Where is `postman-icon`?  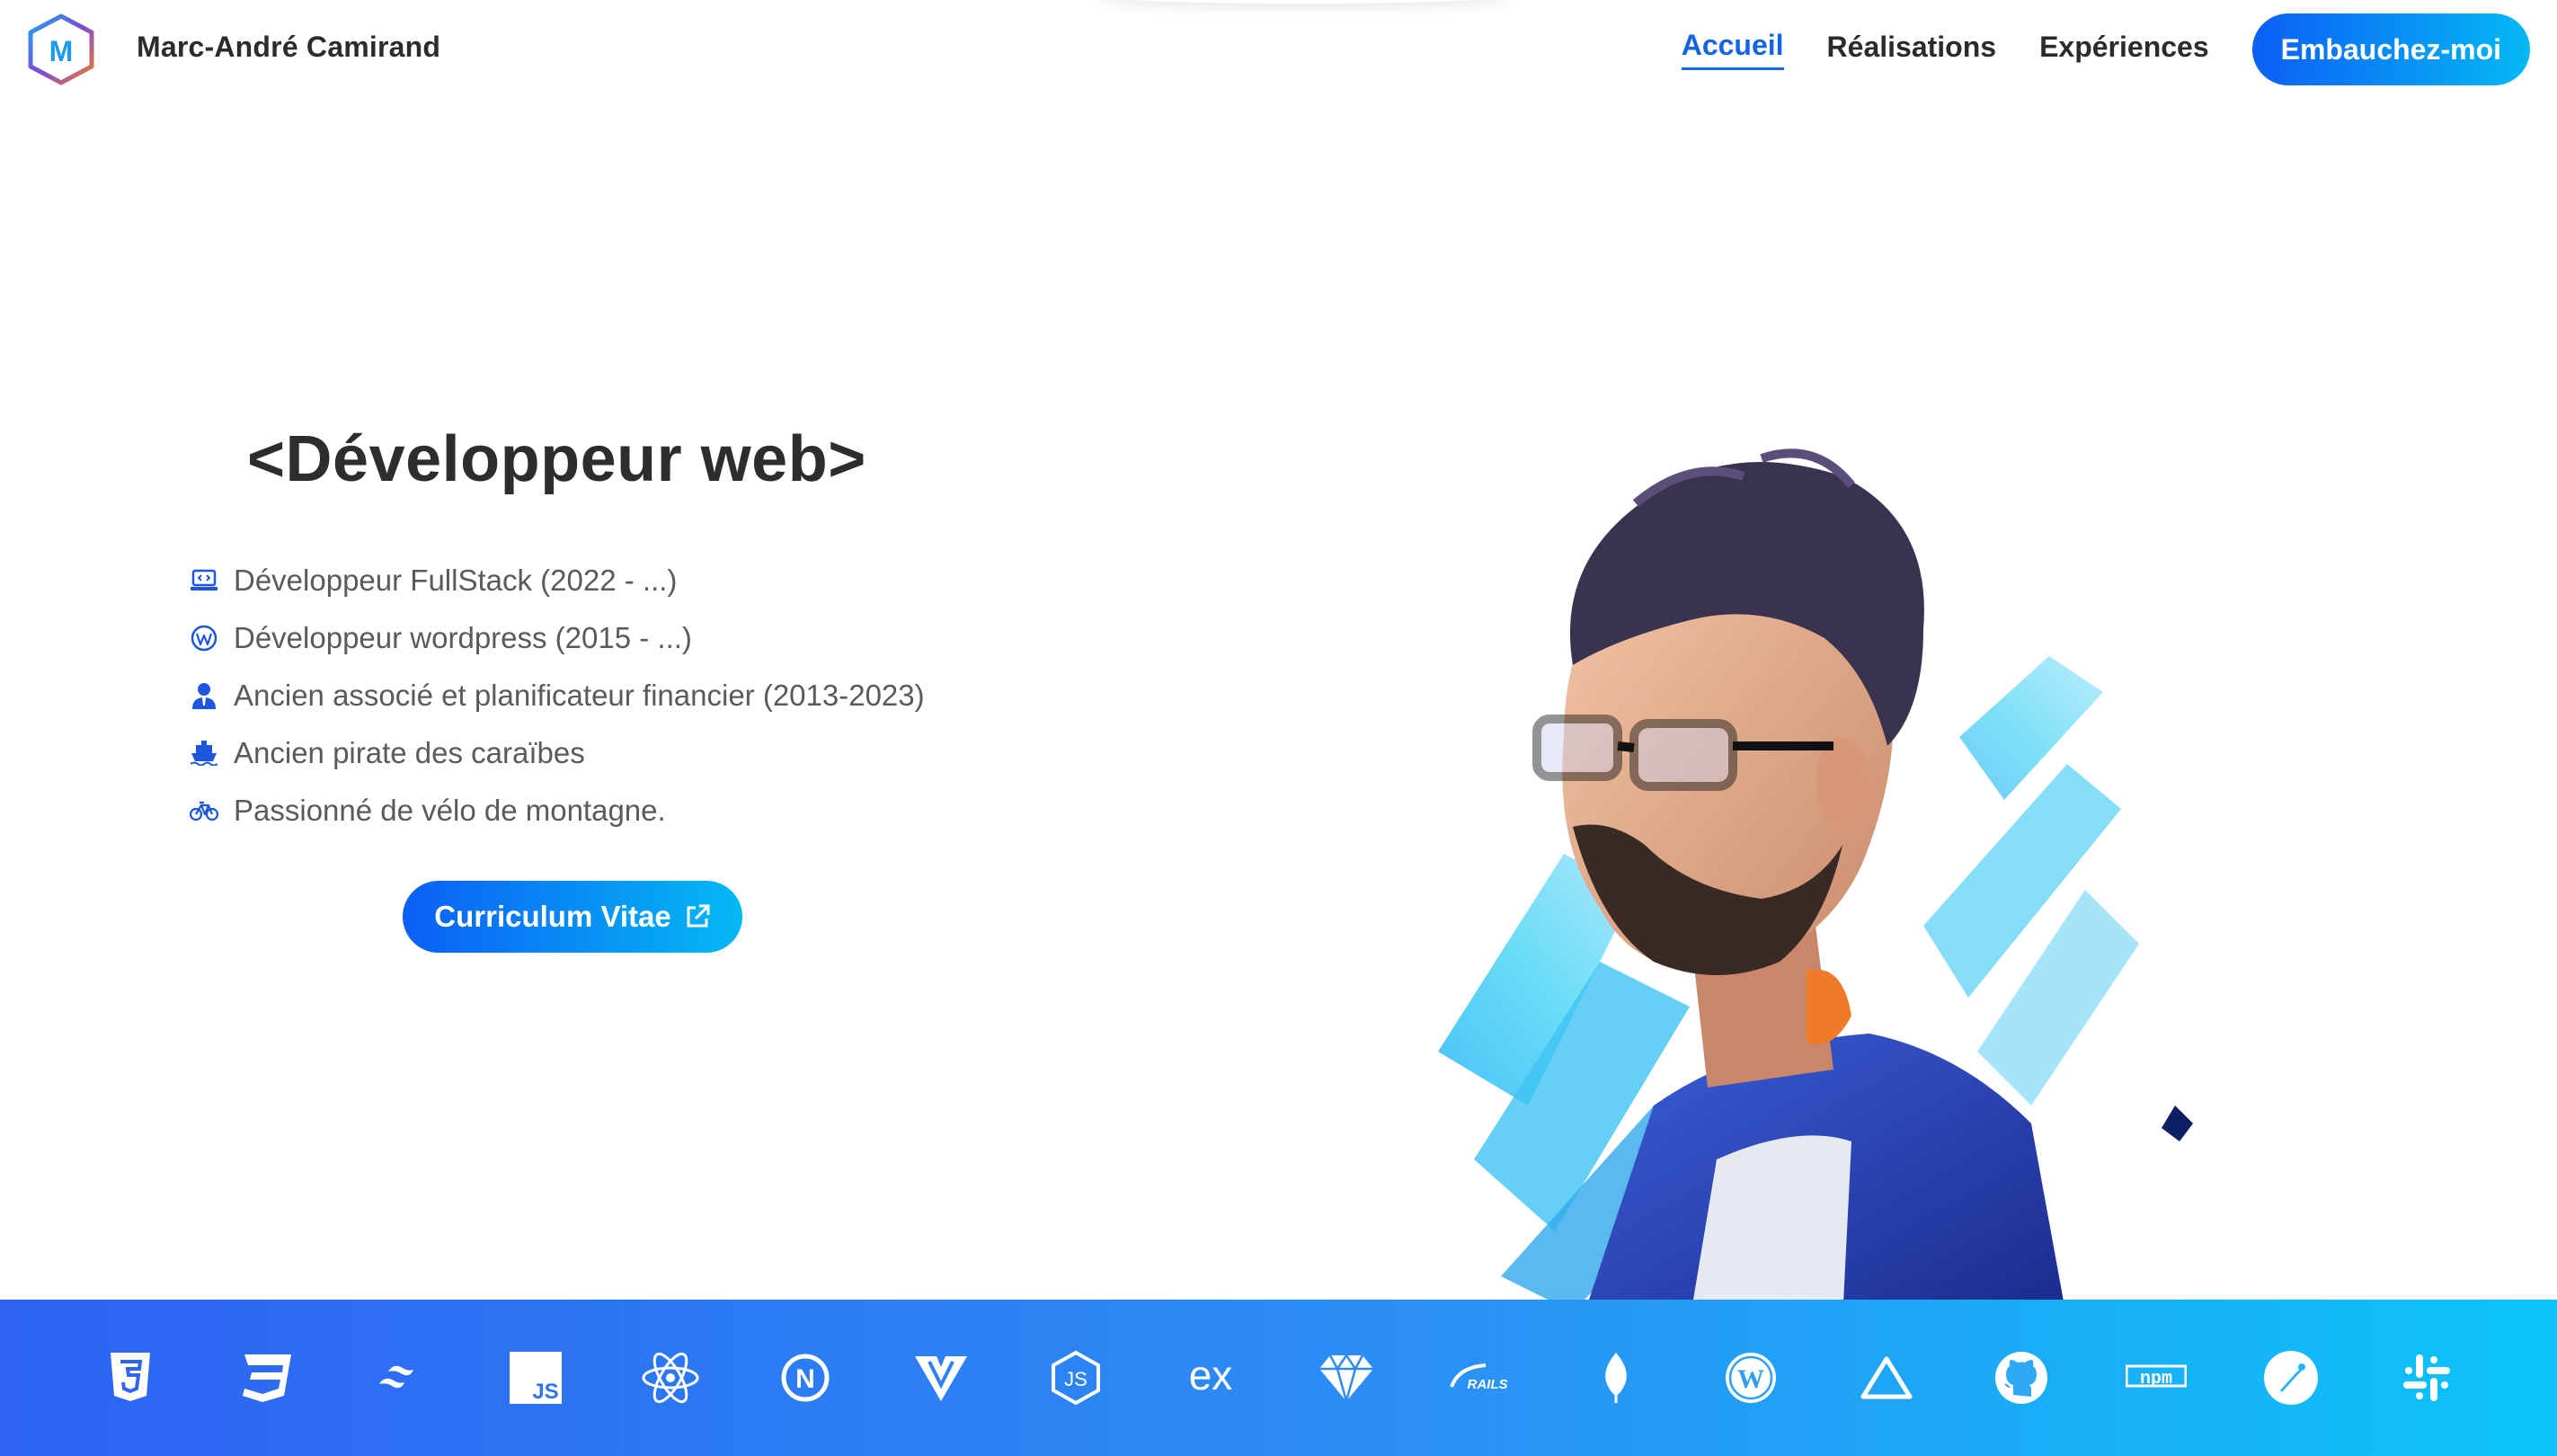
postman-icon is located at coordinates (2291, 1377).